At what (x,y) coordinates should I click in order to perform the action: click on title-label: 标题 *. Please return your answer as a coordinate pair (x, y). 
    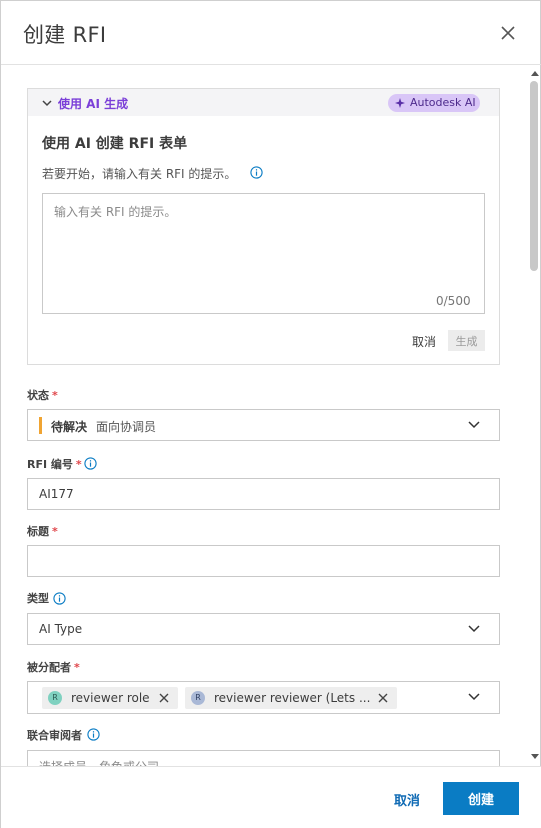
    Looking at the image, I should click on (42, 531).